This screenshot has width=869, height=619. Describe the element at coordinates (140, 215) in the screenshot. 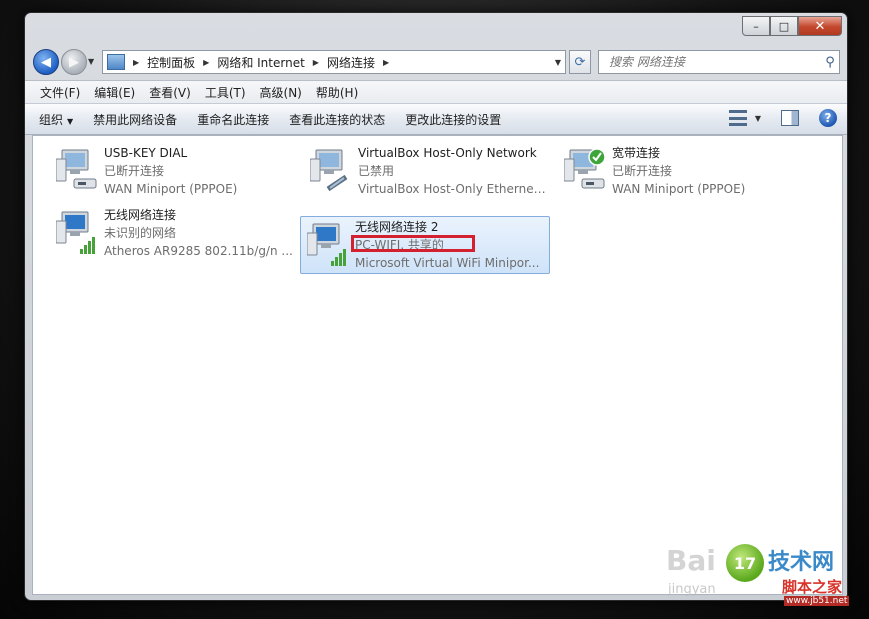

I see `connection-name: 无线网络连接` at that location.